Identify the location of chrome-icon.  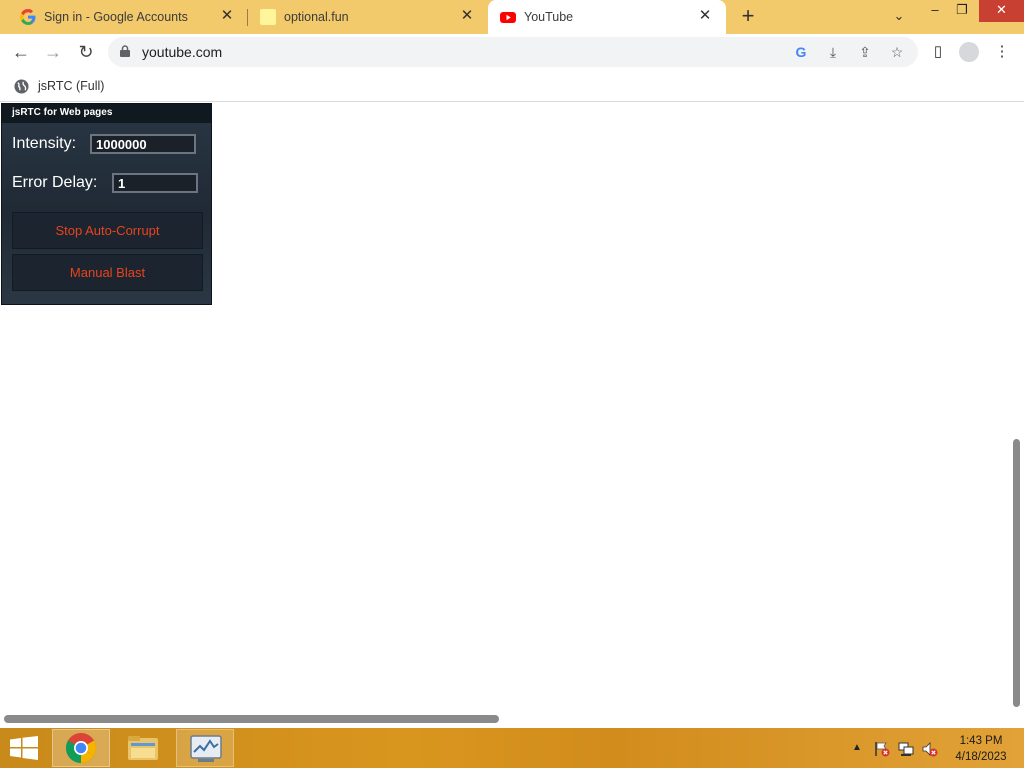
(81, 748).